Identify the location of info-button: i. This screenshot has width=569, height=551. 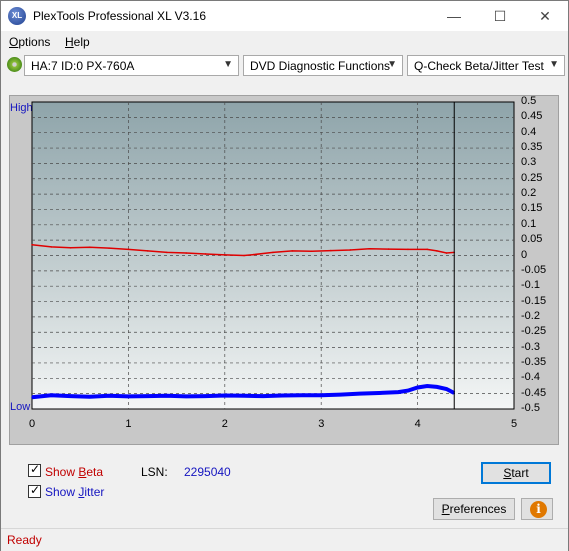
(537, 509).